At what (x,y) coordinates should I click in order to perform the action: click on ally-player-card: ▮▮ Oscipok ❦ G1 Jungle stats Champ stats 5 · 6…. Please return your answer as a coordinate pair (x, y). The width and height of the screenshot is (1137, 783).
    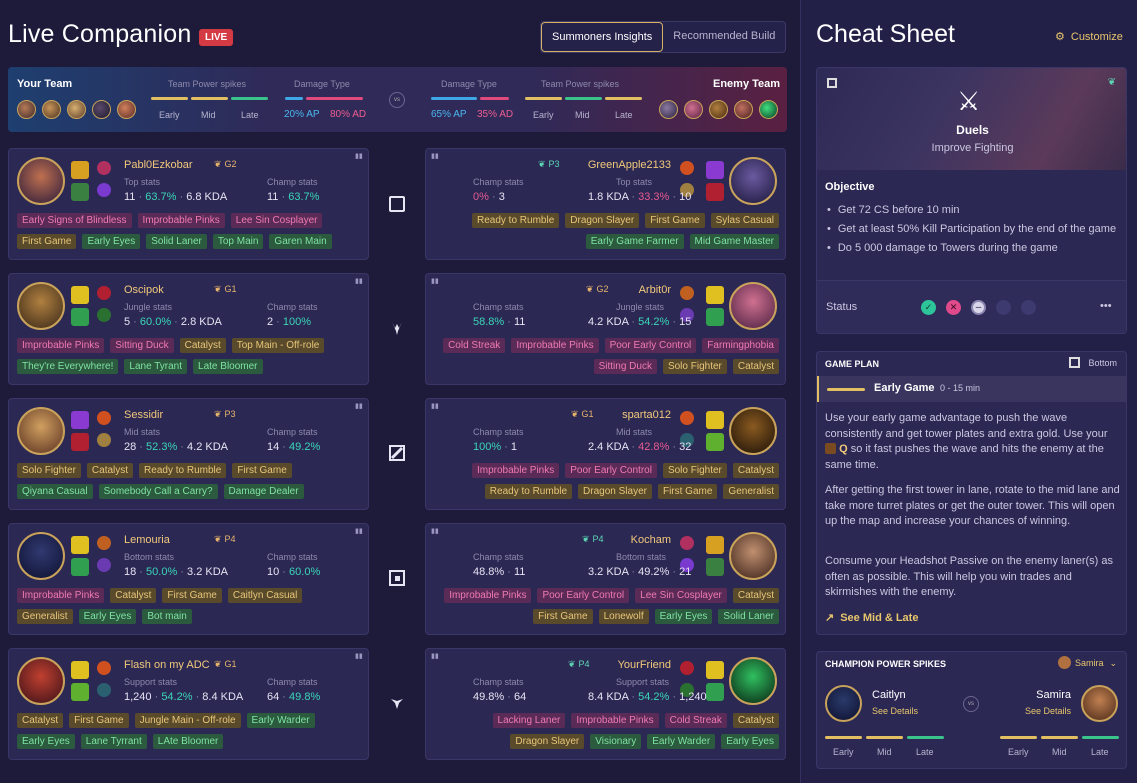
    Looking at the image, I should click on (188, 329).